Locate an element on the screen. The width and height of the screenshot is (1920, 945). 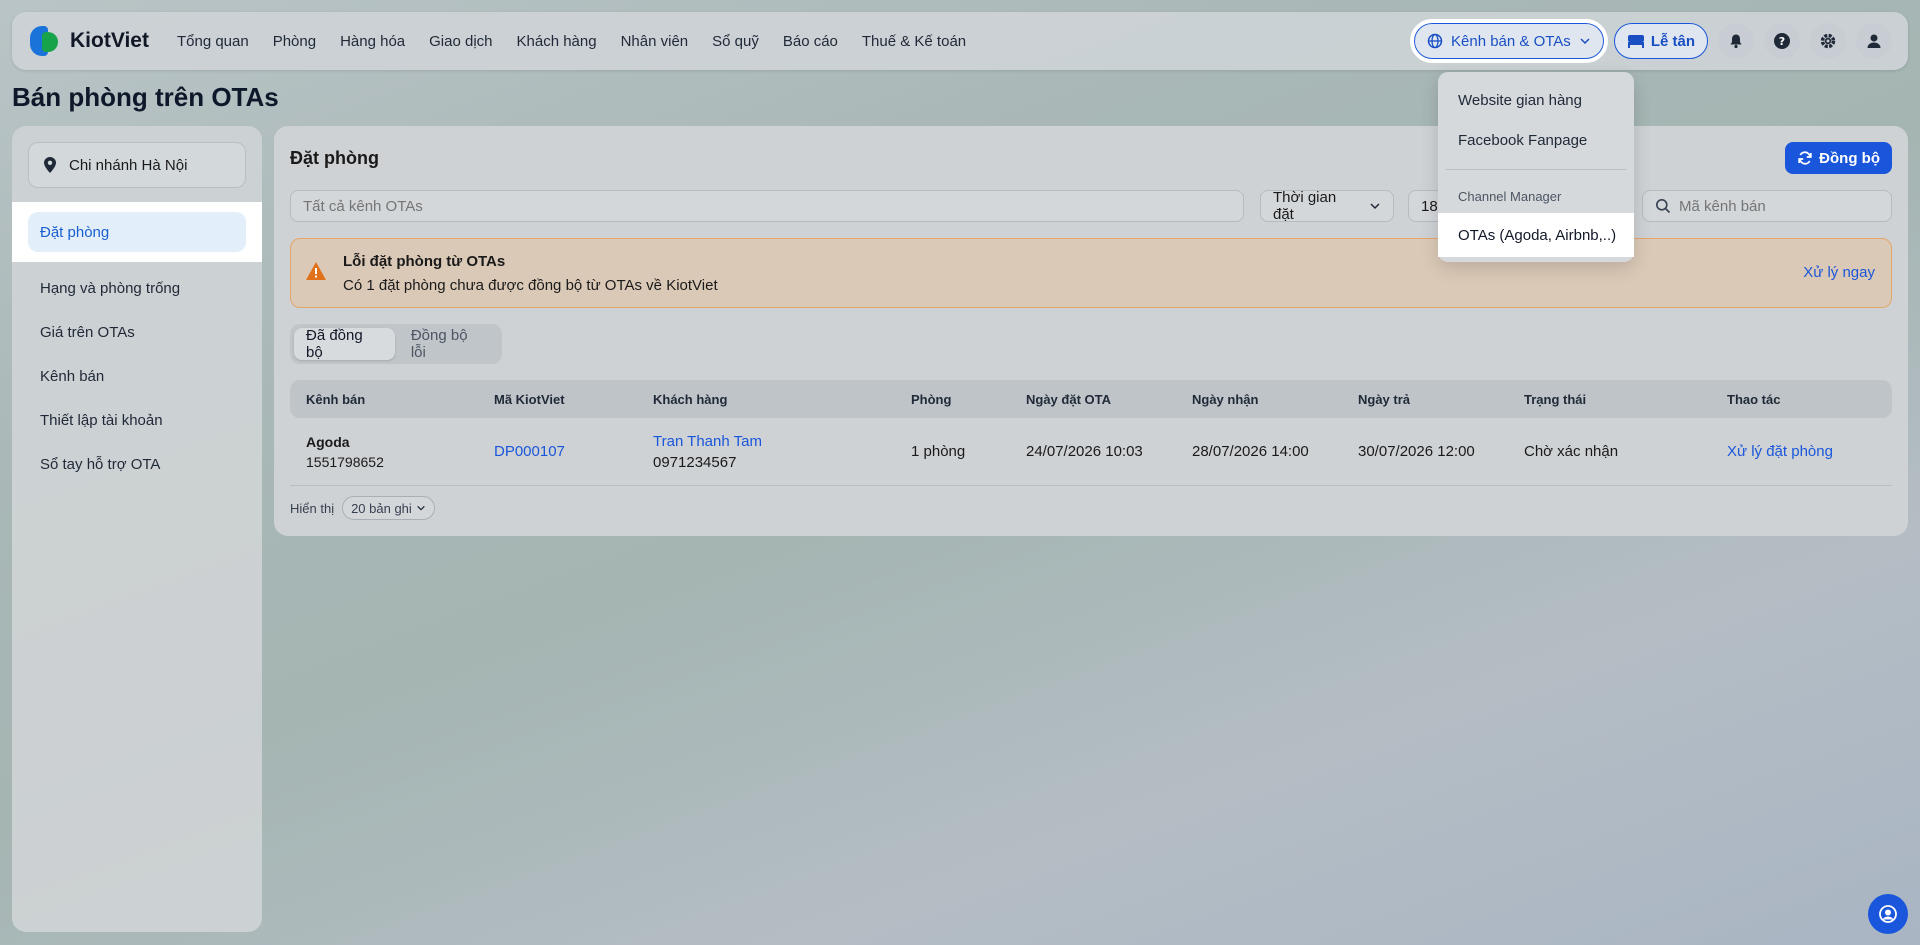
resolve-now-link: Xử lý ngay is located at coordinates (1839, 272).